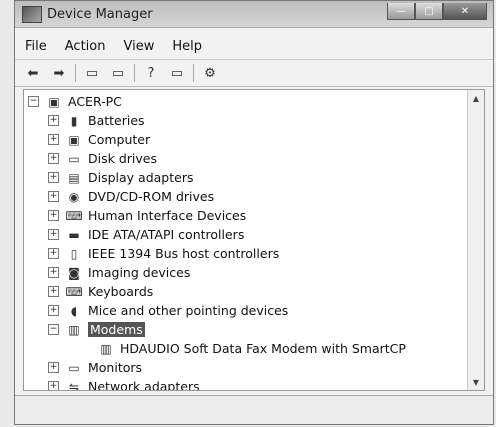 The width and height of the screenshot is (496, 427). Describe the element at coordinates (151, 196) in the screenshot. I see `tree-item-label: DVD/CD-ROM drives` at that location.